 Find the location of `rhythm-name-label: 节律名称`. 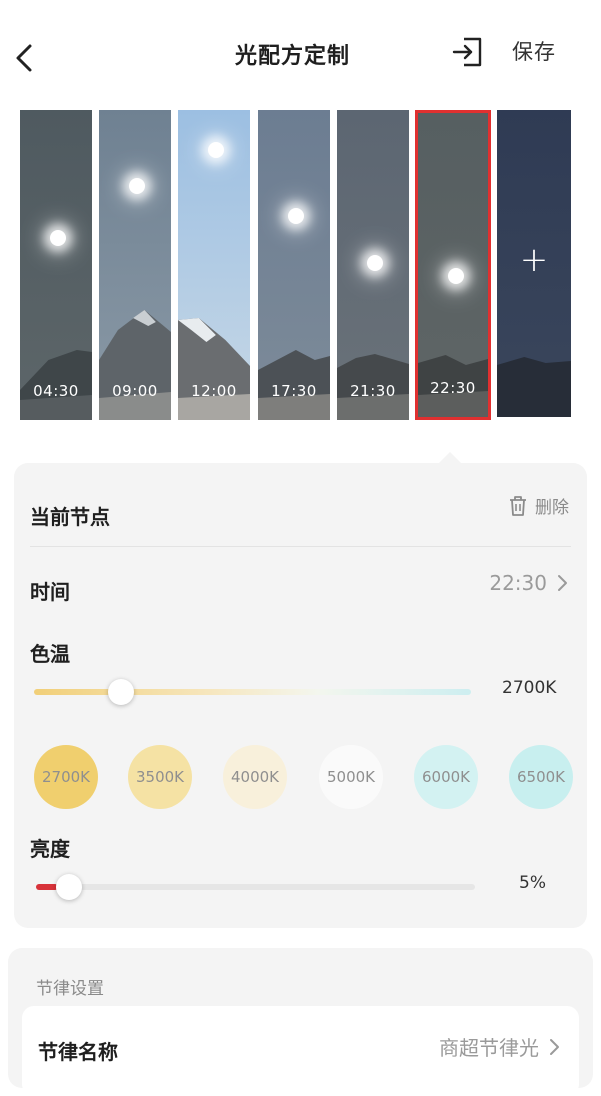

rhythm-name-label: 节律名称 is located at coordinates (78, 1052).